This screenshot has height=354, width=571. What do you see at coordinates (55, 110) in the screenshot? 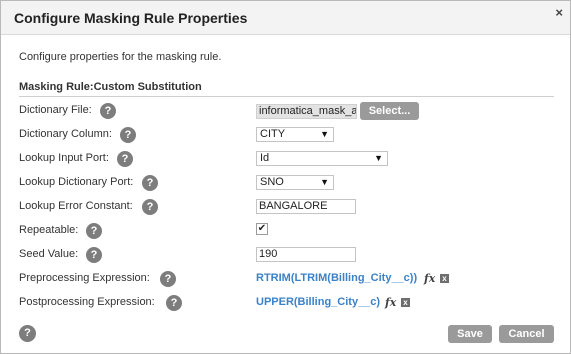
I see `dictionary-file-label: Dictionary File:` at bounding box center [55, 110].